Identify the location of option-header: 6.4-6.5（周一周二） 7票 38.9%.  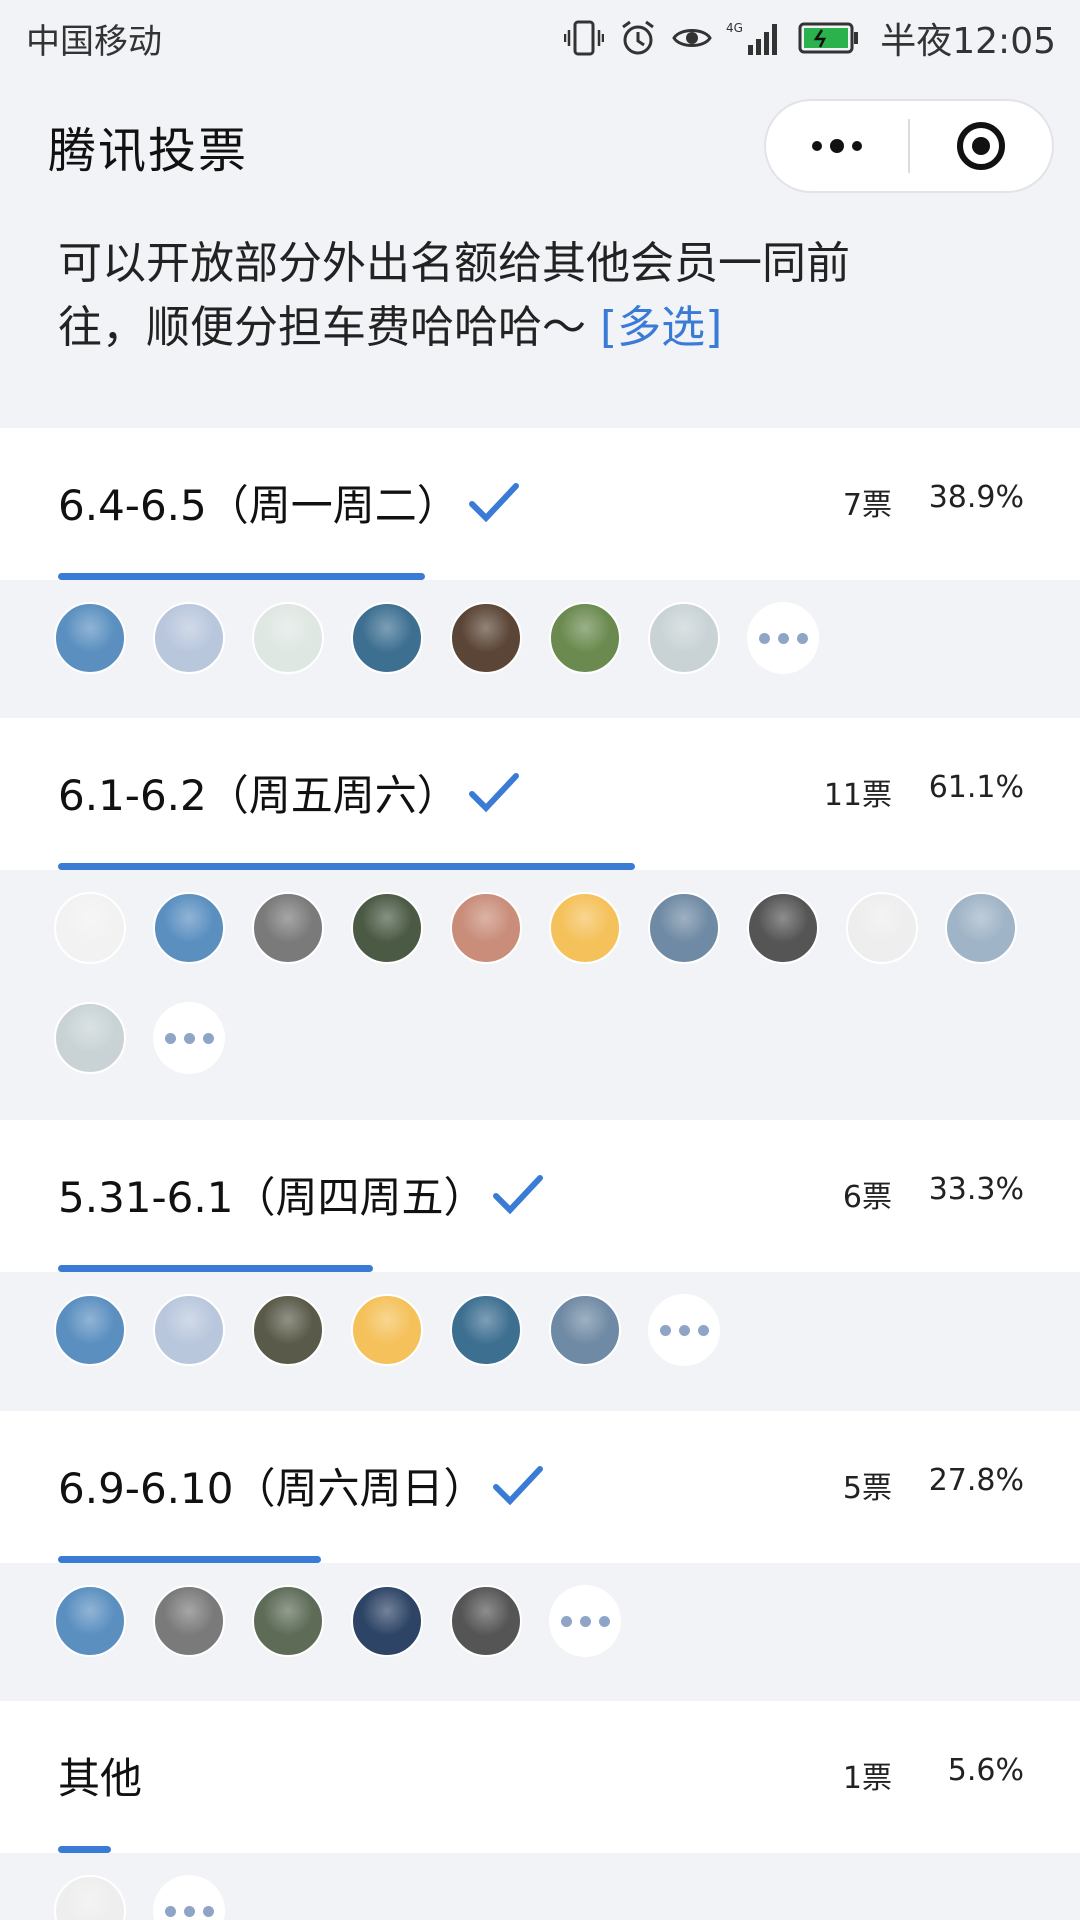
(540, 504).